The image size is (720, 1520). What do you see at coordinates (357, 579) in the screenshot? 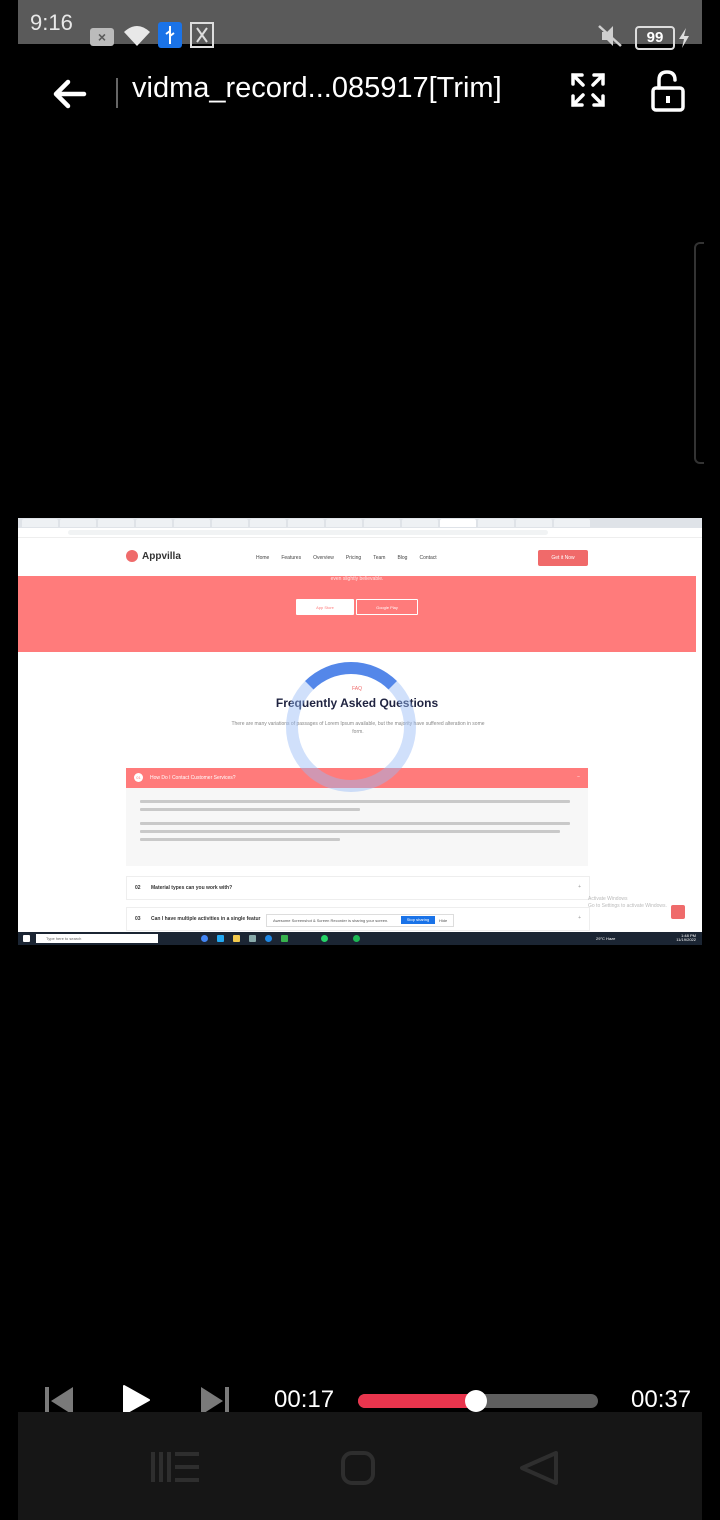
I see `hero-subtitle: even slightly believable.` at bounding box center [357, 579].